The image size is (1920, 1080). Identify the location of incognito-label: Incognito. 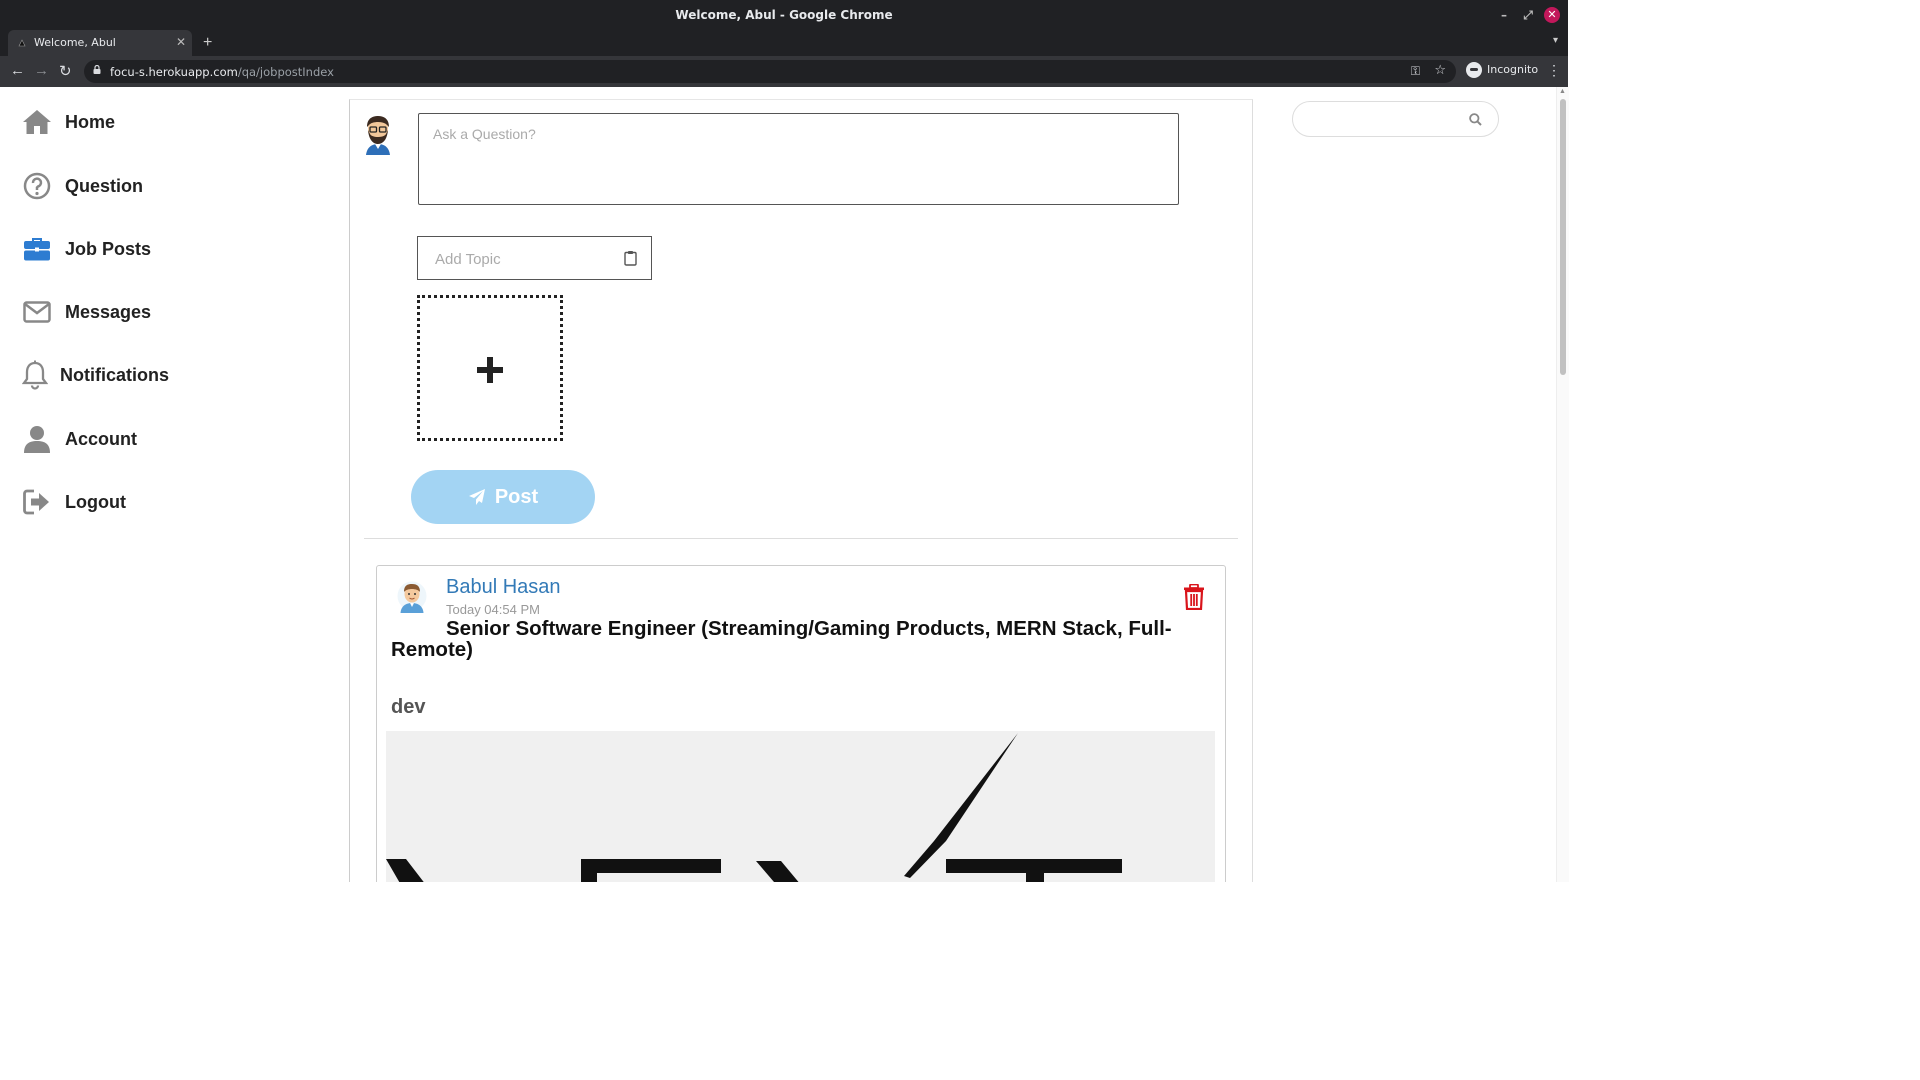
(1513, 69).